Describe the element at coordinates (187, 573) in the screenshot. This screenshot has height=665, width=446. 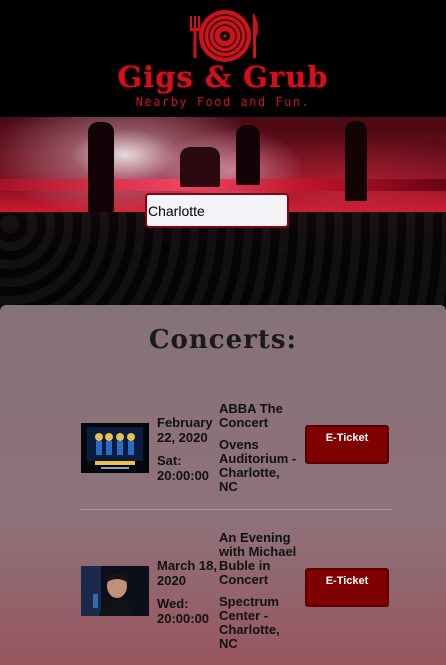
I see `concert-date-text: March 18, 2020` at that location.